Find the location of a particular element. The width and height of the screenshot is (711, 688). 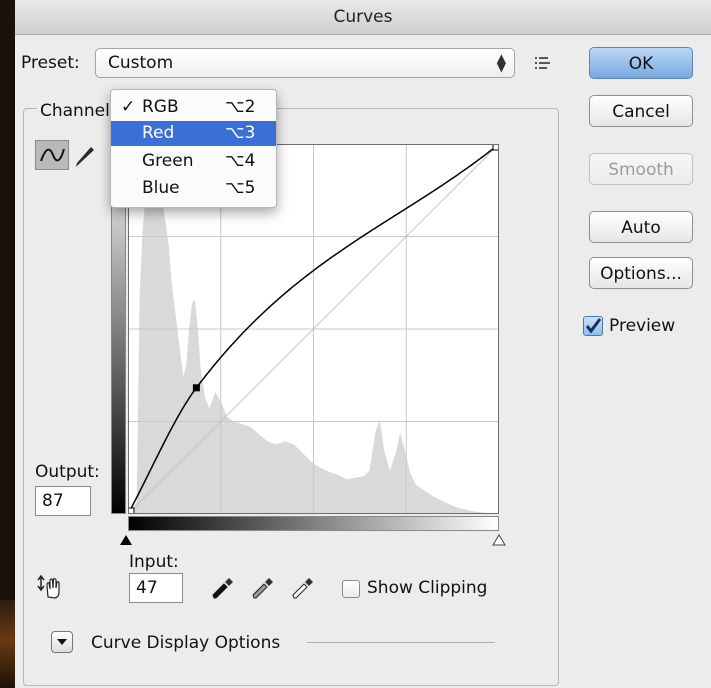

curve-point-selected is located at coordinates (196, 388).